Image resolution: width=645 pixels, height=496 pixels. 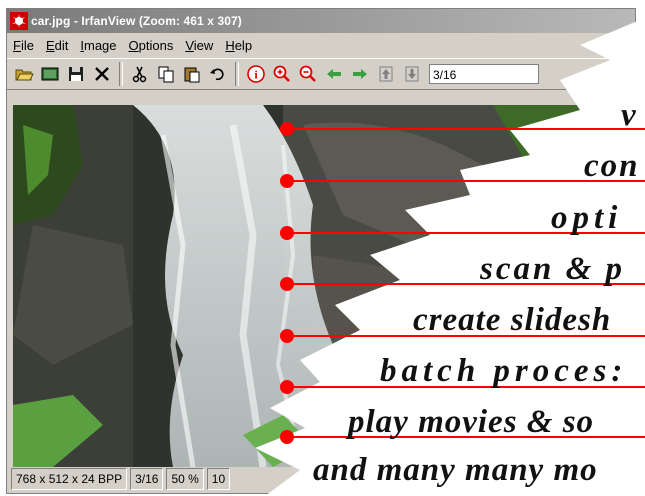 What do you see at coordinates (412, 74) in the screenshot?
I see `last-page-icon` at bounding box center [412, 74].